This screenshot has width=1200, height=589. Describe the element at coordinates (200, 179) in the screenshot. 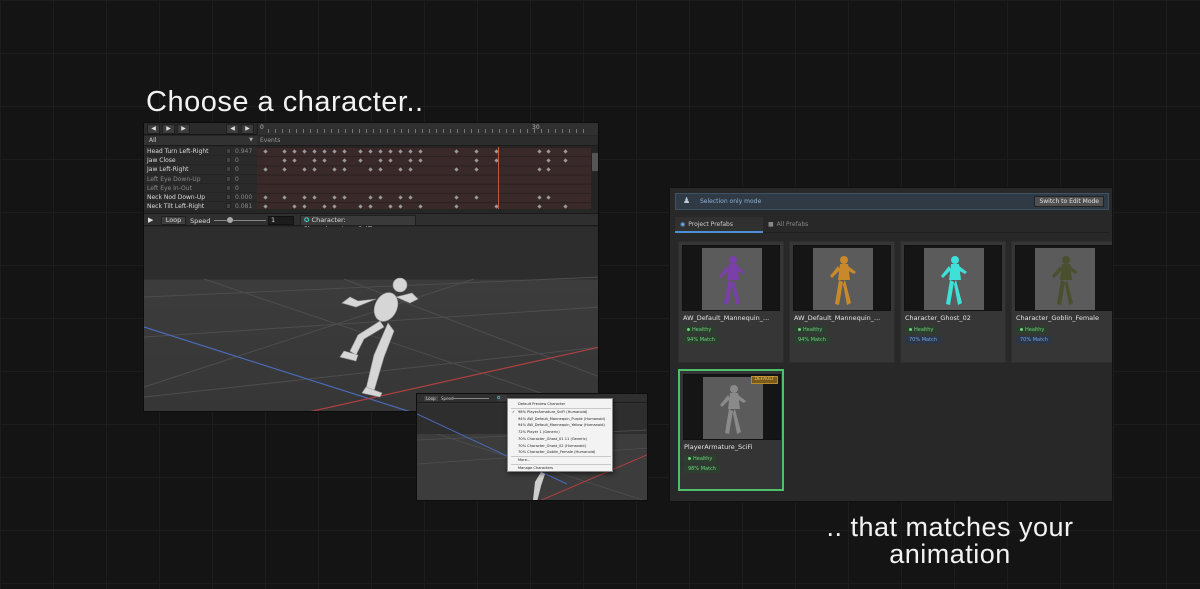

I see `property-row: Left Eye Down-Up 0` at that location.